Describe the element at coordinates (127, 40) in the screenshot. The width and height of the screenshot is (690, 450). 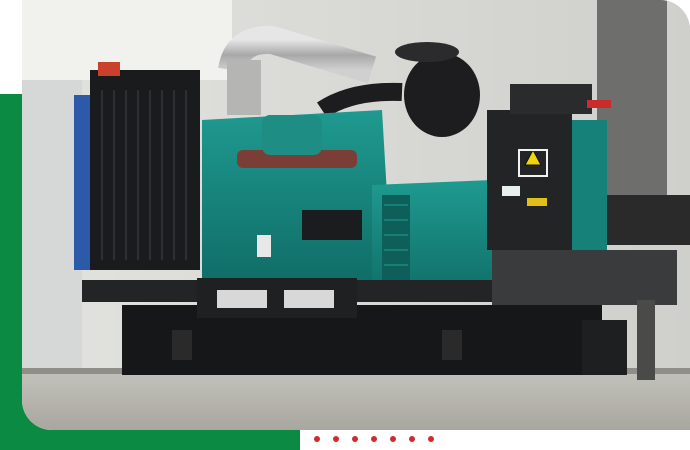
I see `window-area` at that location.